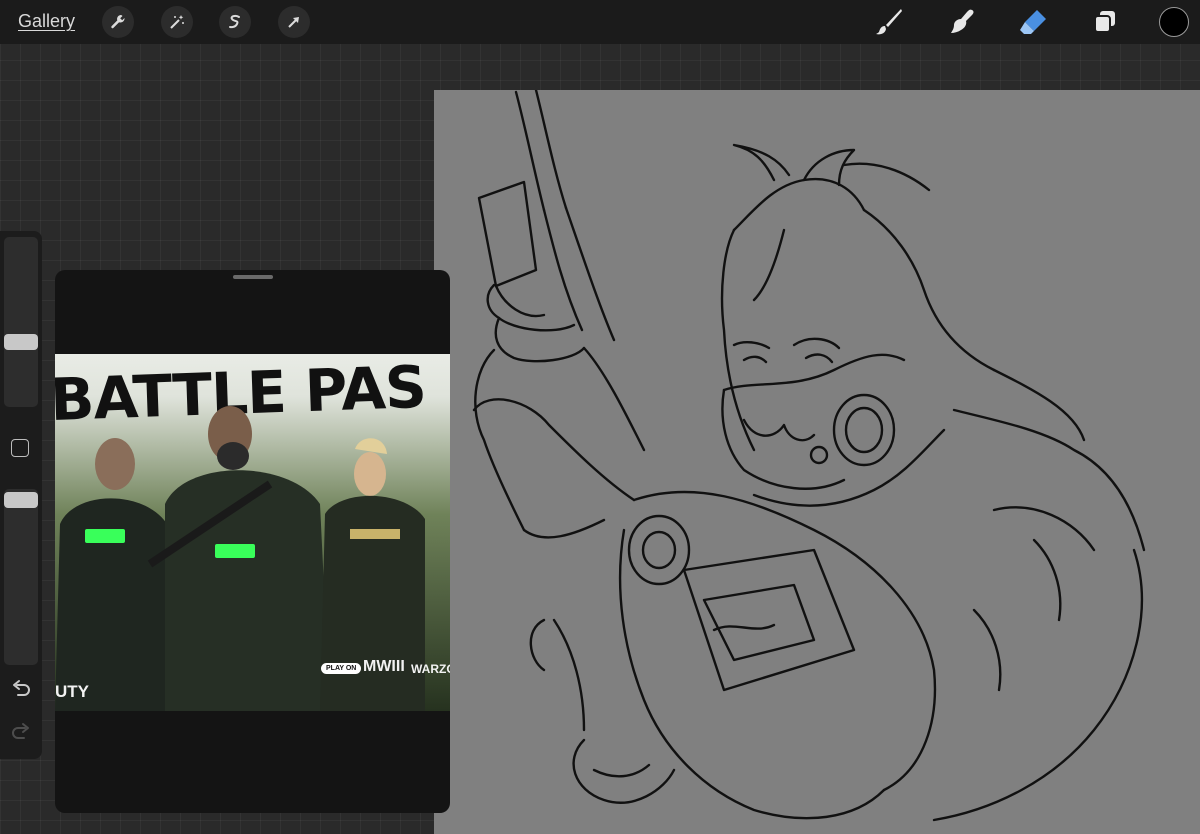 Image resolution: width=1200 pixels, height=834 pixels. Describe the element at coordinates (889, 22) in the screenshot. I see `brush-icon` at that location.